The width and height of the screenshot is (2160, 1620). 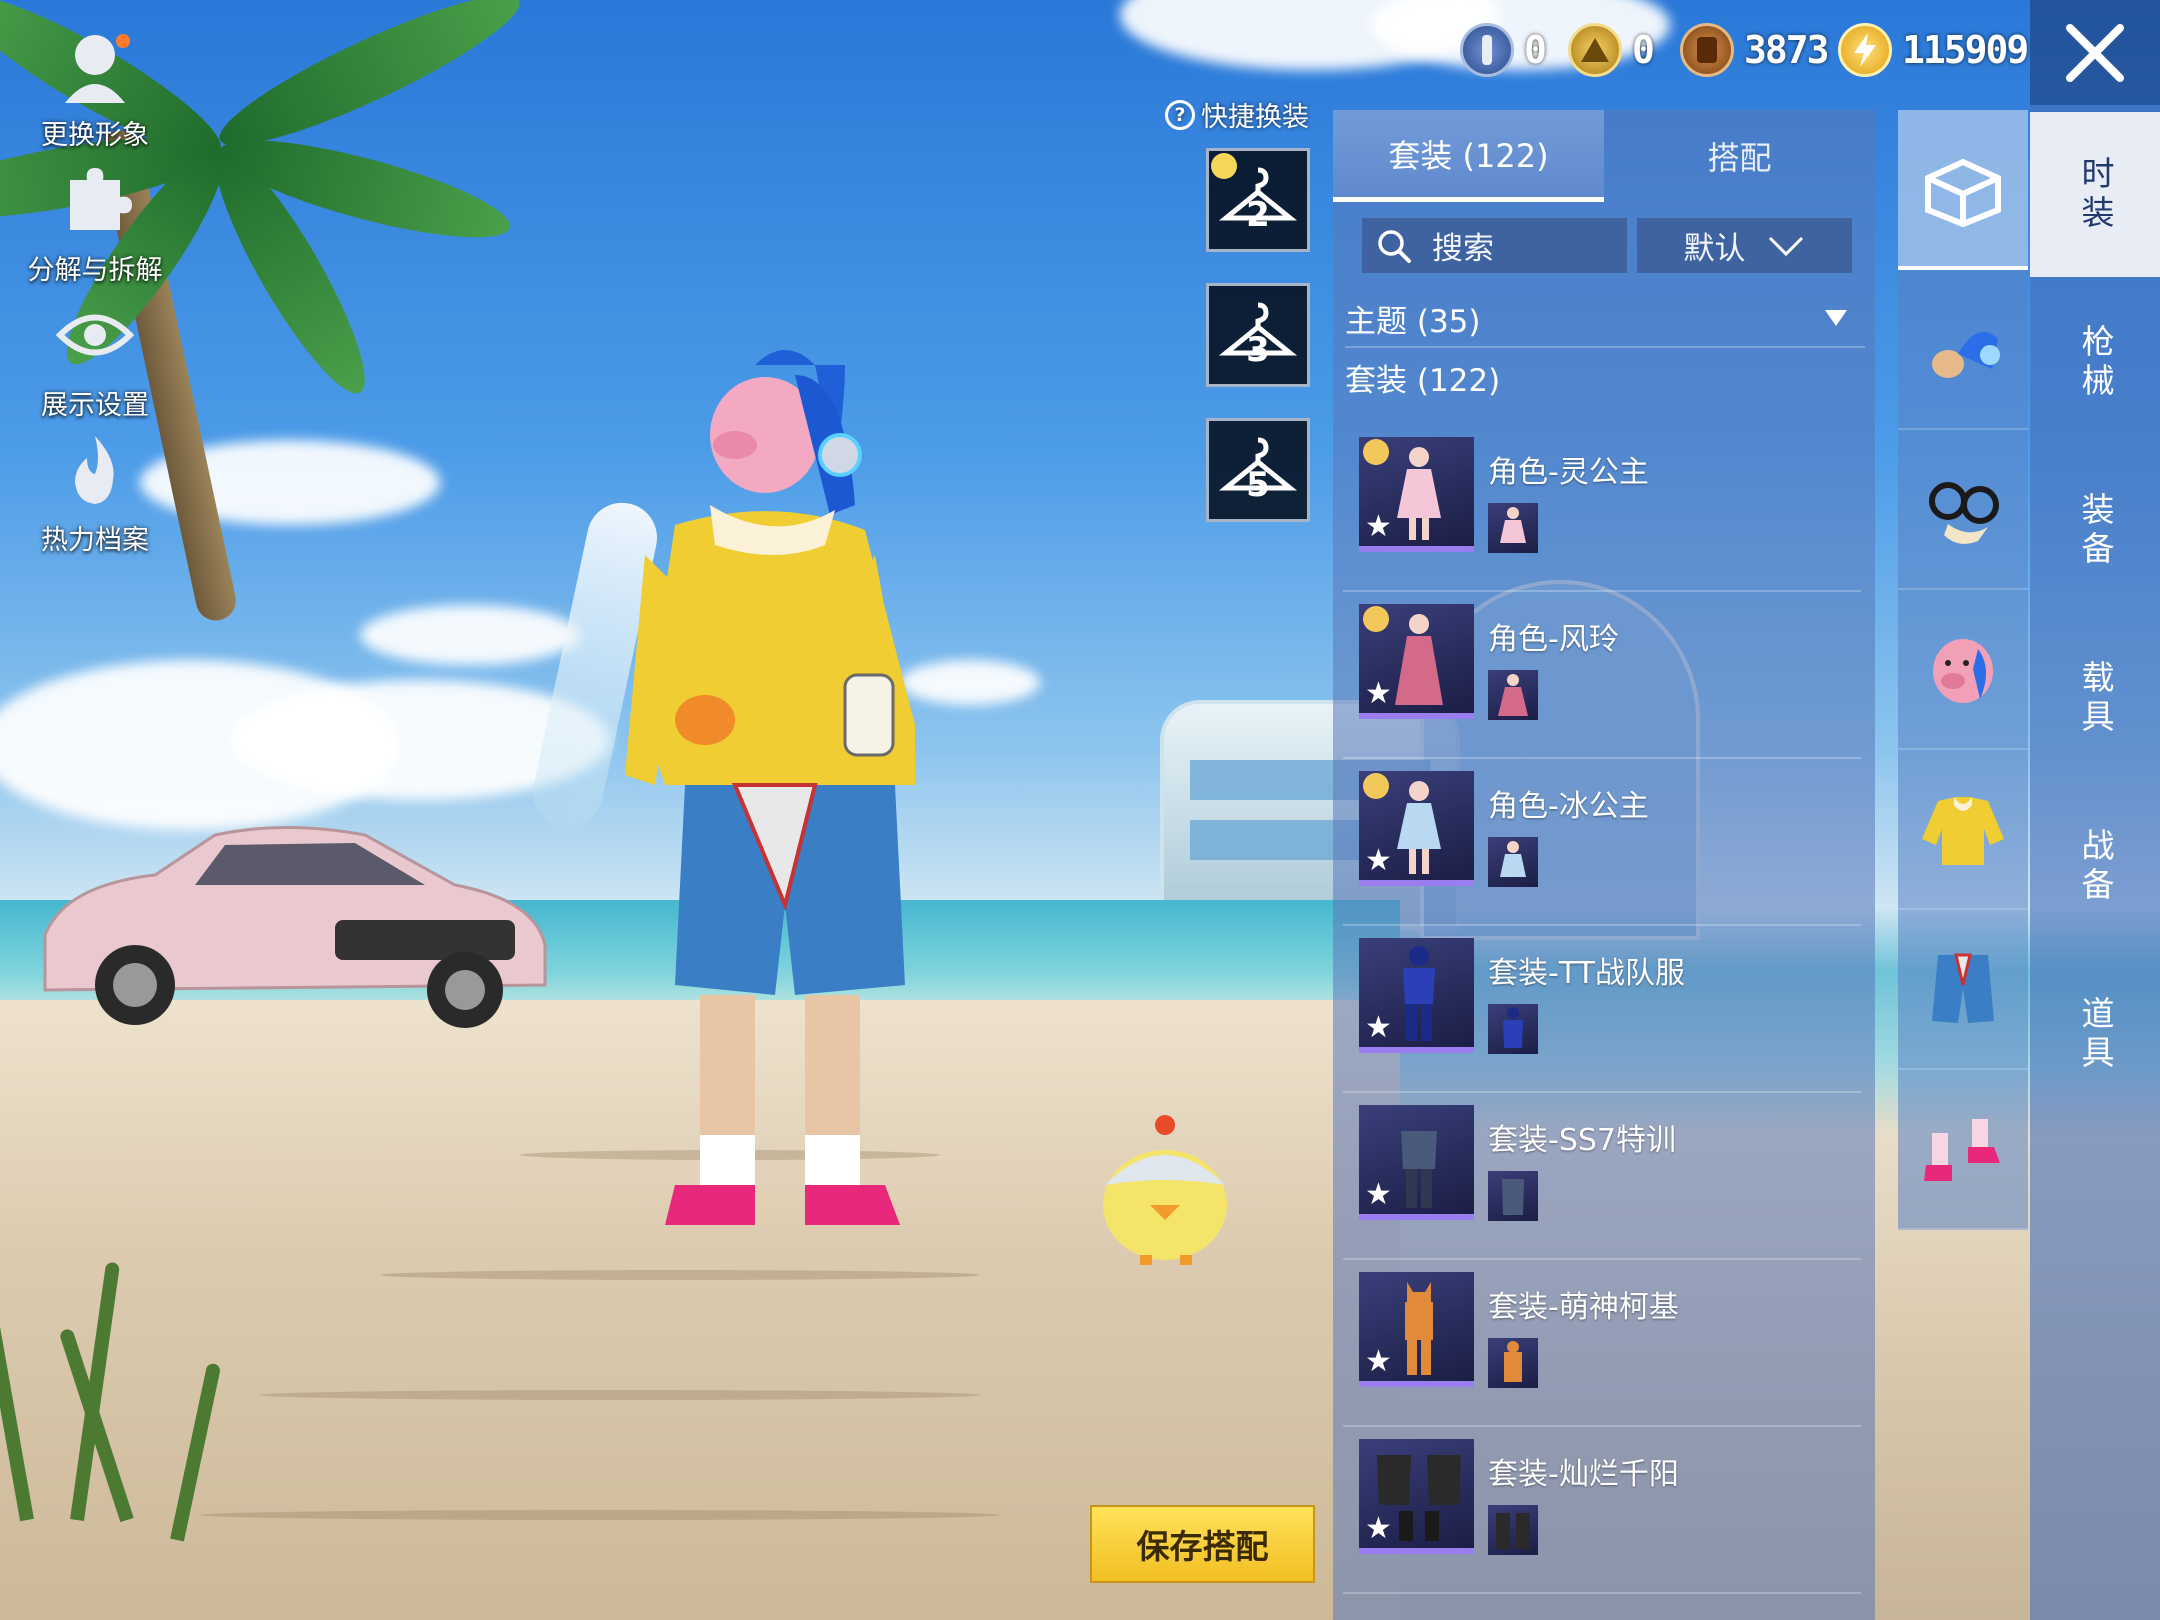 I want to click on blue-coin-icon, so click(x=1487, y=50).